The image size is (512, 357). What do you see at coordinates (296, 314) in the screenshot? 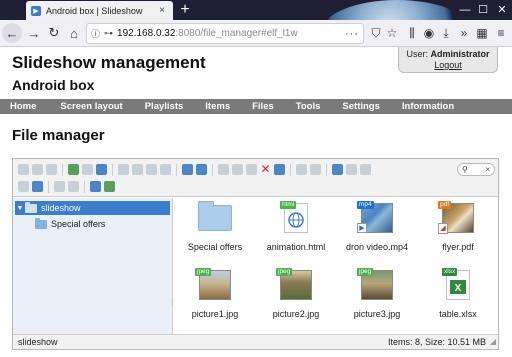
I see `file-name: picture2.jpg` at bounding box center [296, 314].